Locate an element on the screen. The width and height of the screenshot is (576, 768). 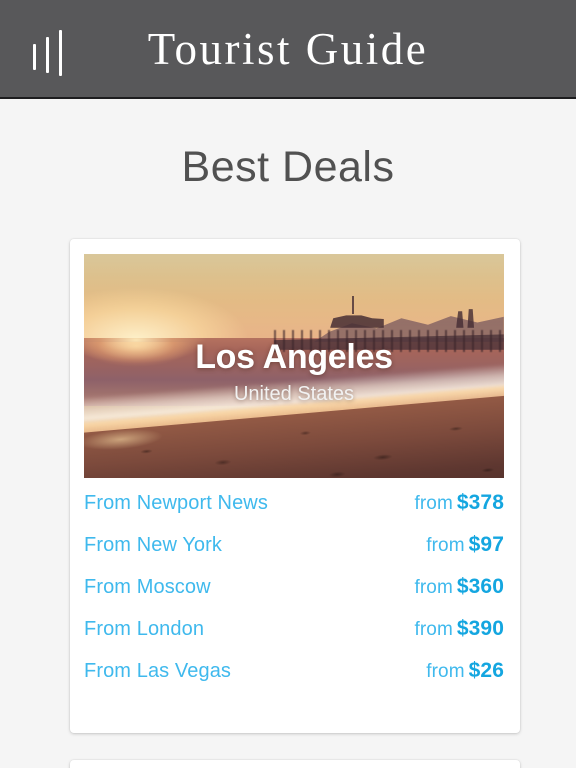
deal-country-name: United States is located at coordinates (294, 393).